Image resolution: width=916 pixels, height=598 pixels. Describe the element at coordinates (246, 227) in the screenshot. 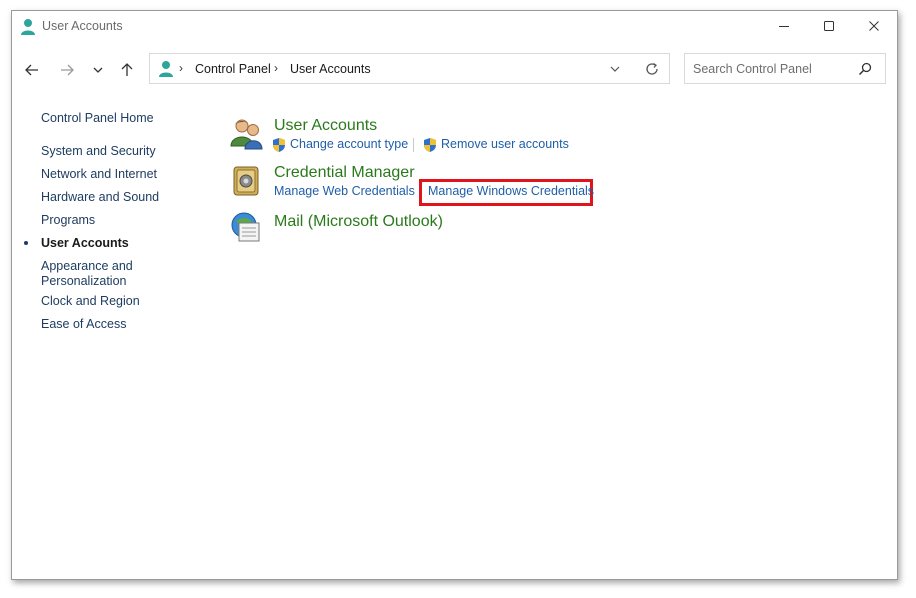

I see `mail-icon` at that location.